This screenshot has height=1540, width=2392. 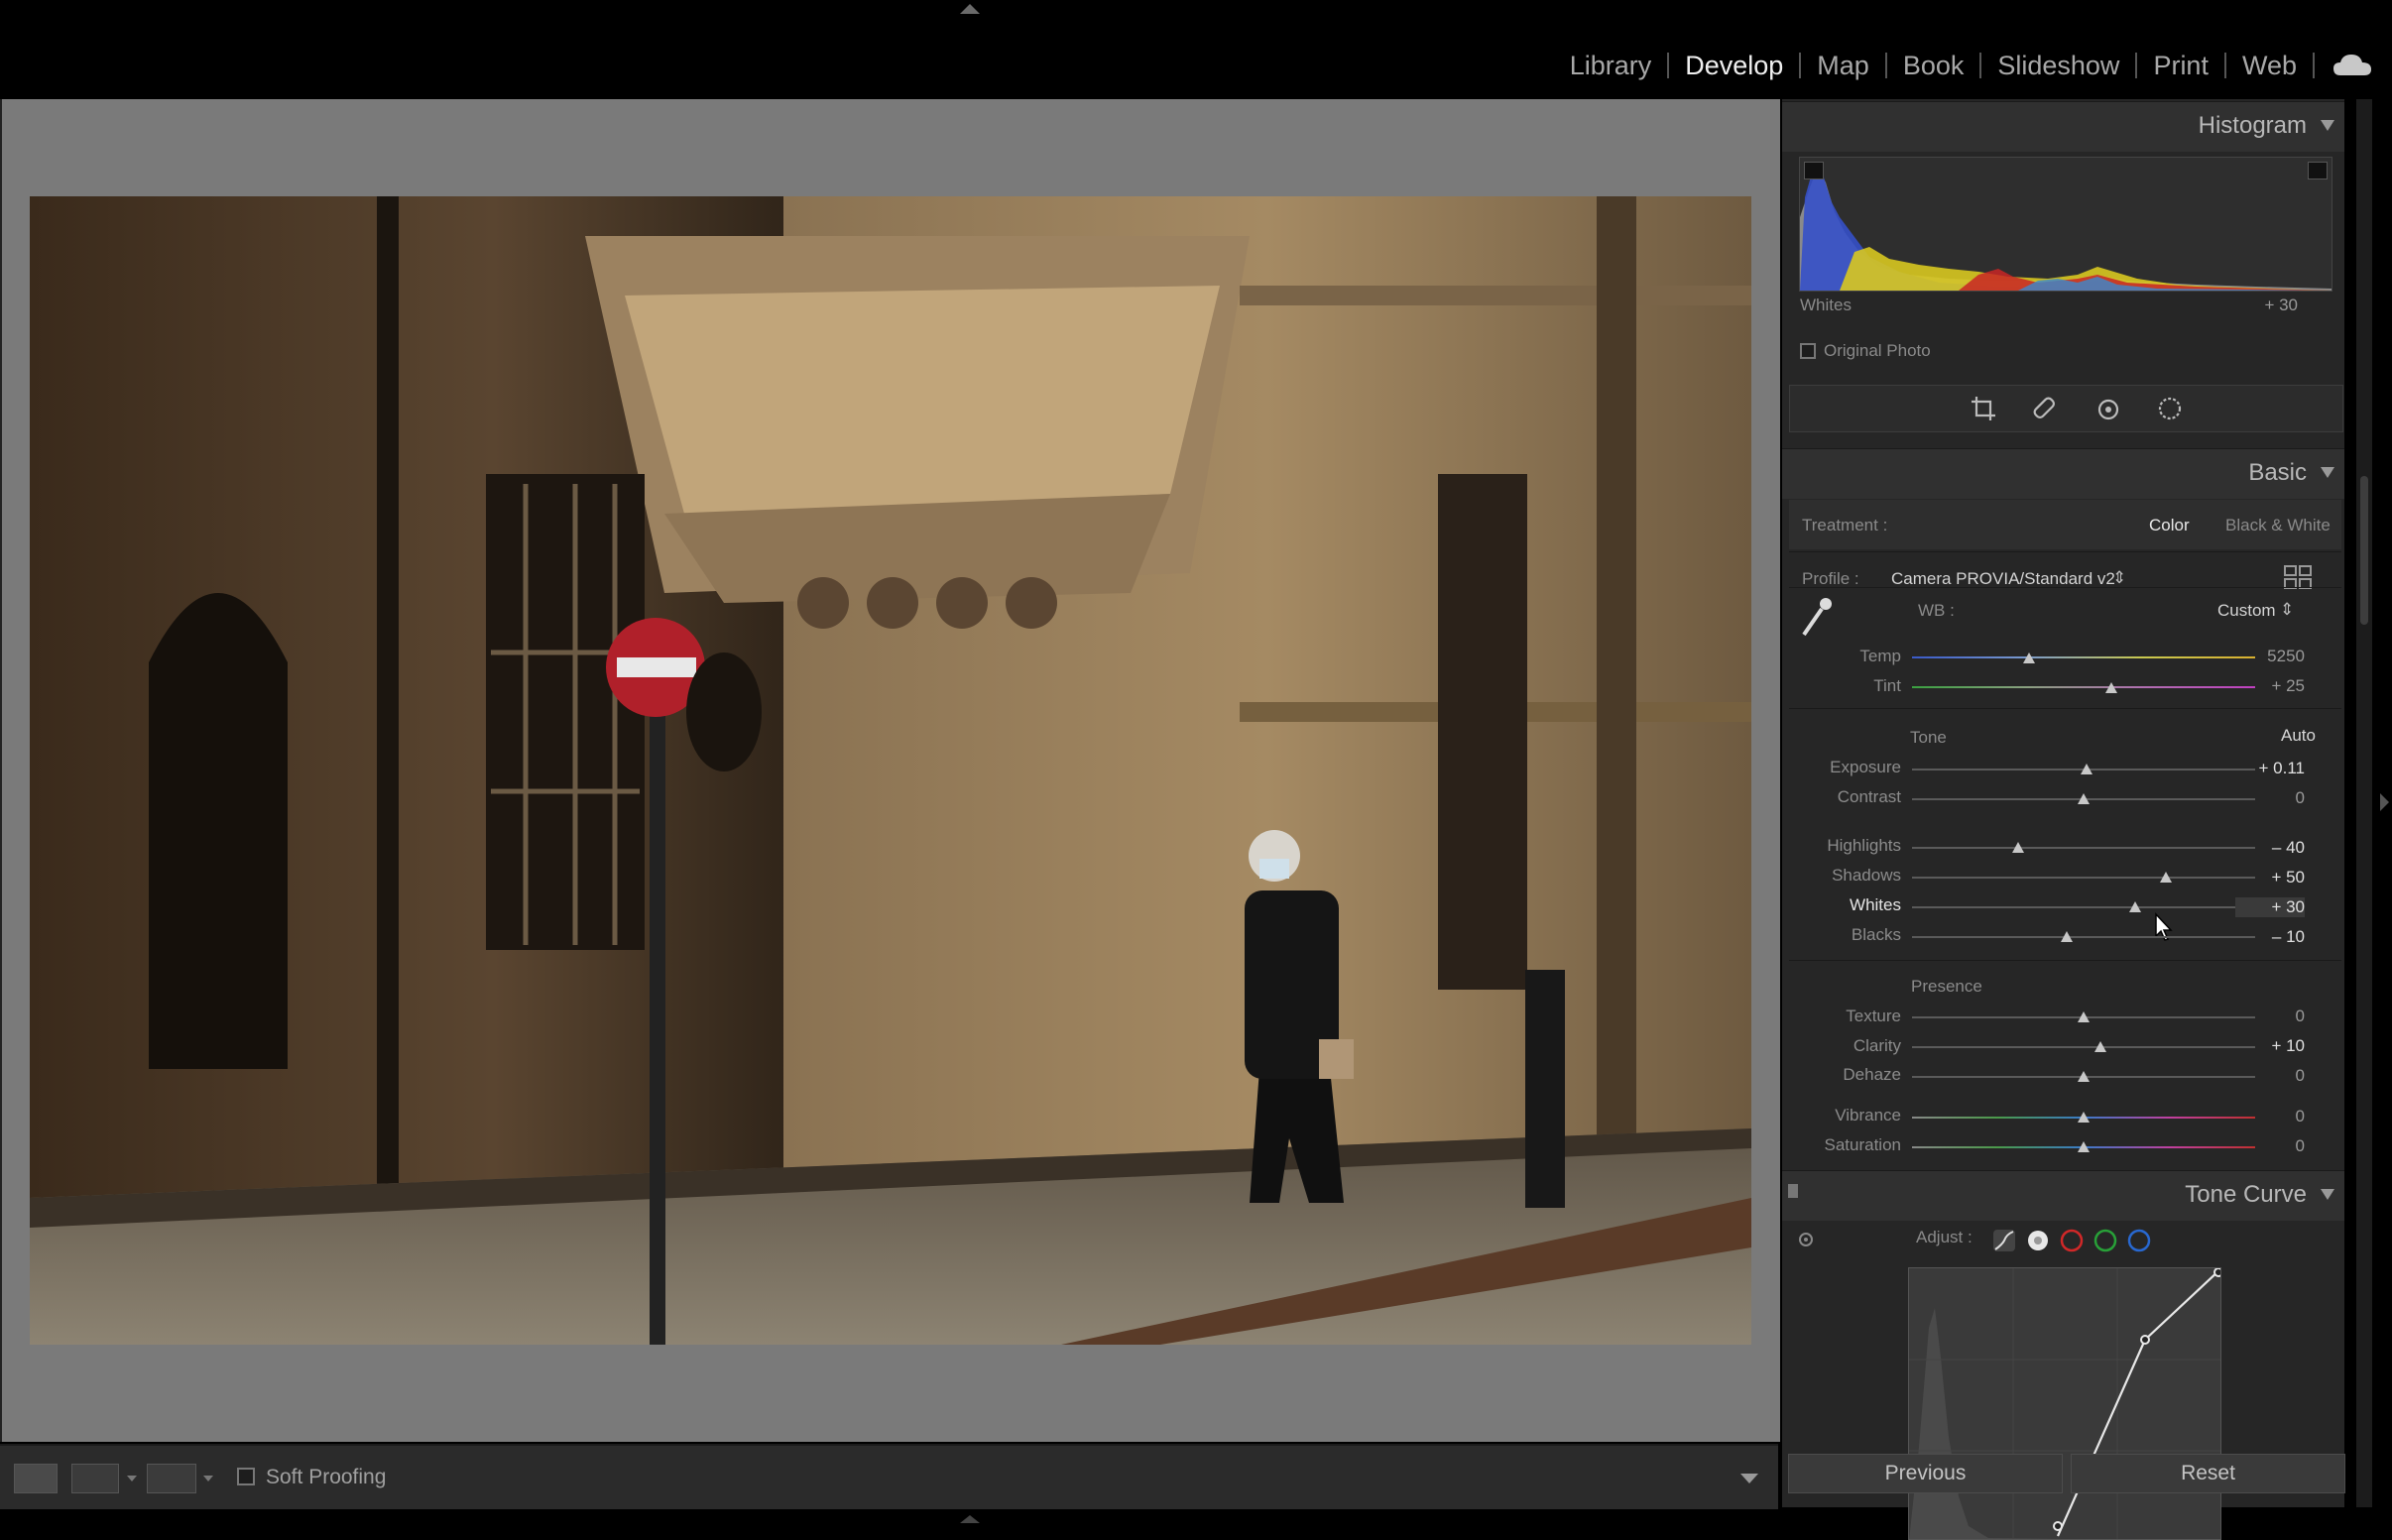 What do you see at coordinates (2247, 611) in the screenshot?
I see `wb-dropdown: Custom` at bounding box center [2247, 611].